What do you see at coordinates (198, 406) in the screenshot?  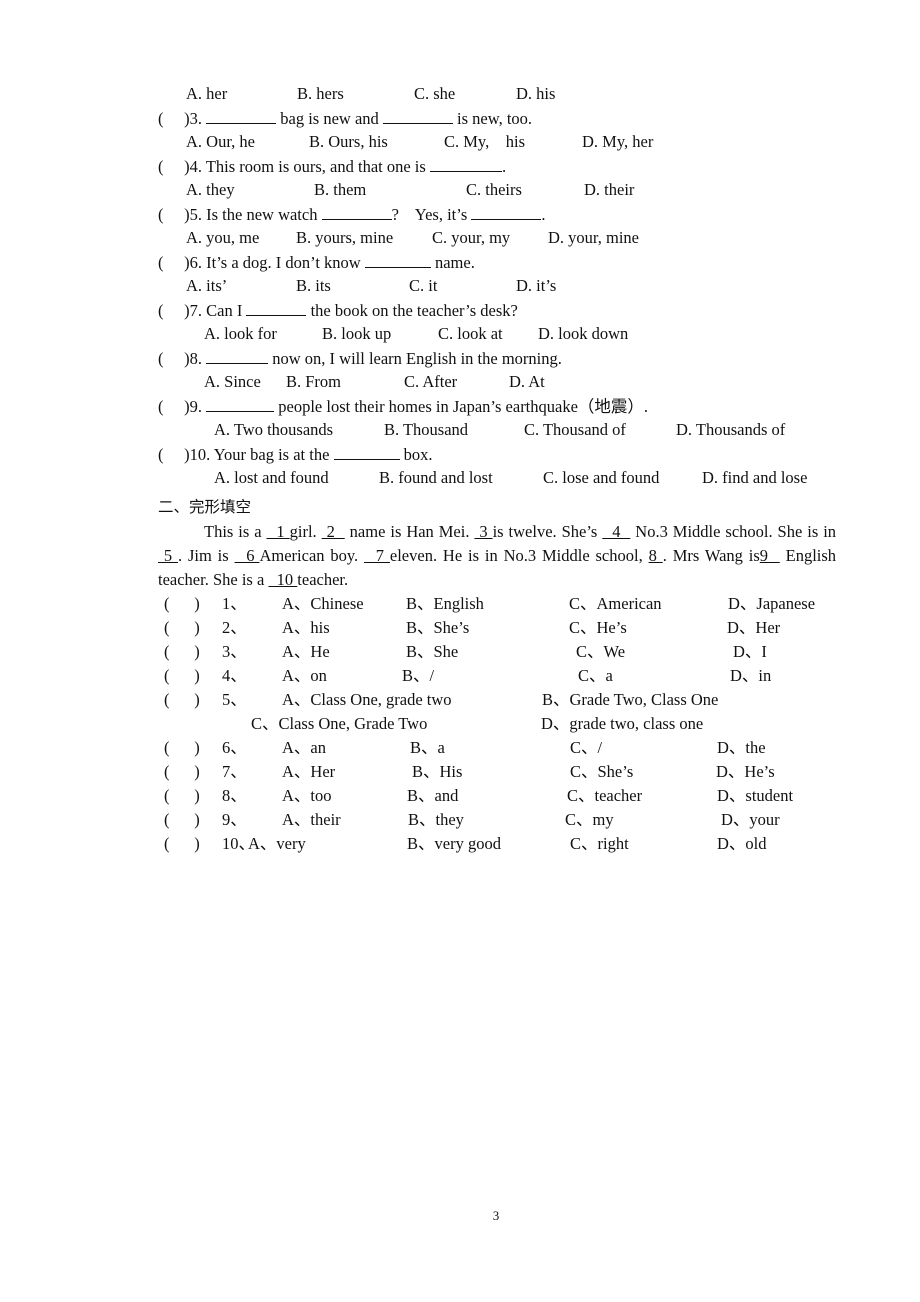 I see `question-number: 9.` at bounding box center [198, 406].